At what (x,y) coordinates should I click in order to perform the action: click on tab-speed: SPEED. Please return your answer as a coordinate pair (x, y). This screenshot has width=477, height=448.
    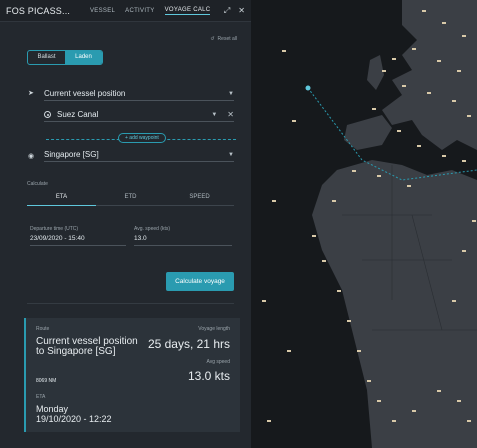
    Looking at the image, I should click on (199, 199).